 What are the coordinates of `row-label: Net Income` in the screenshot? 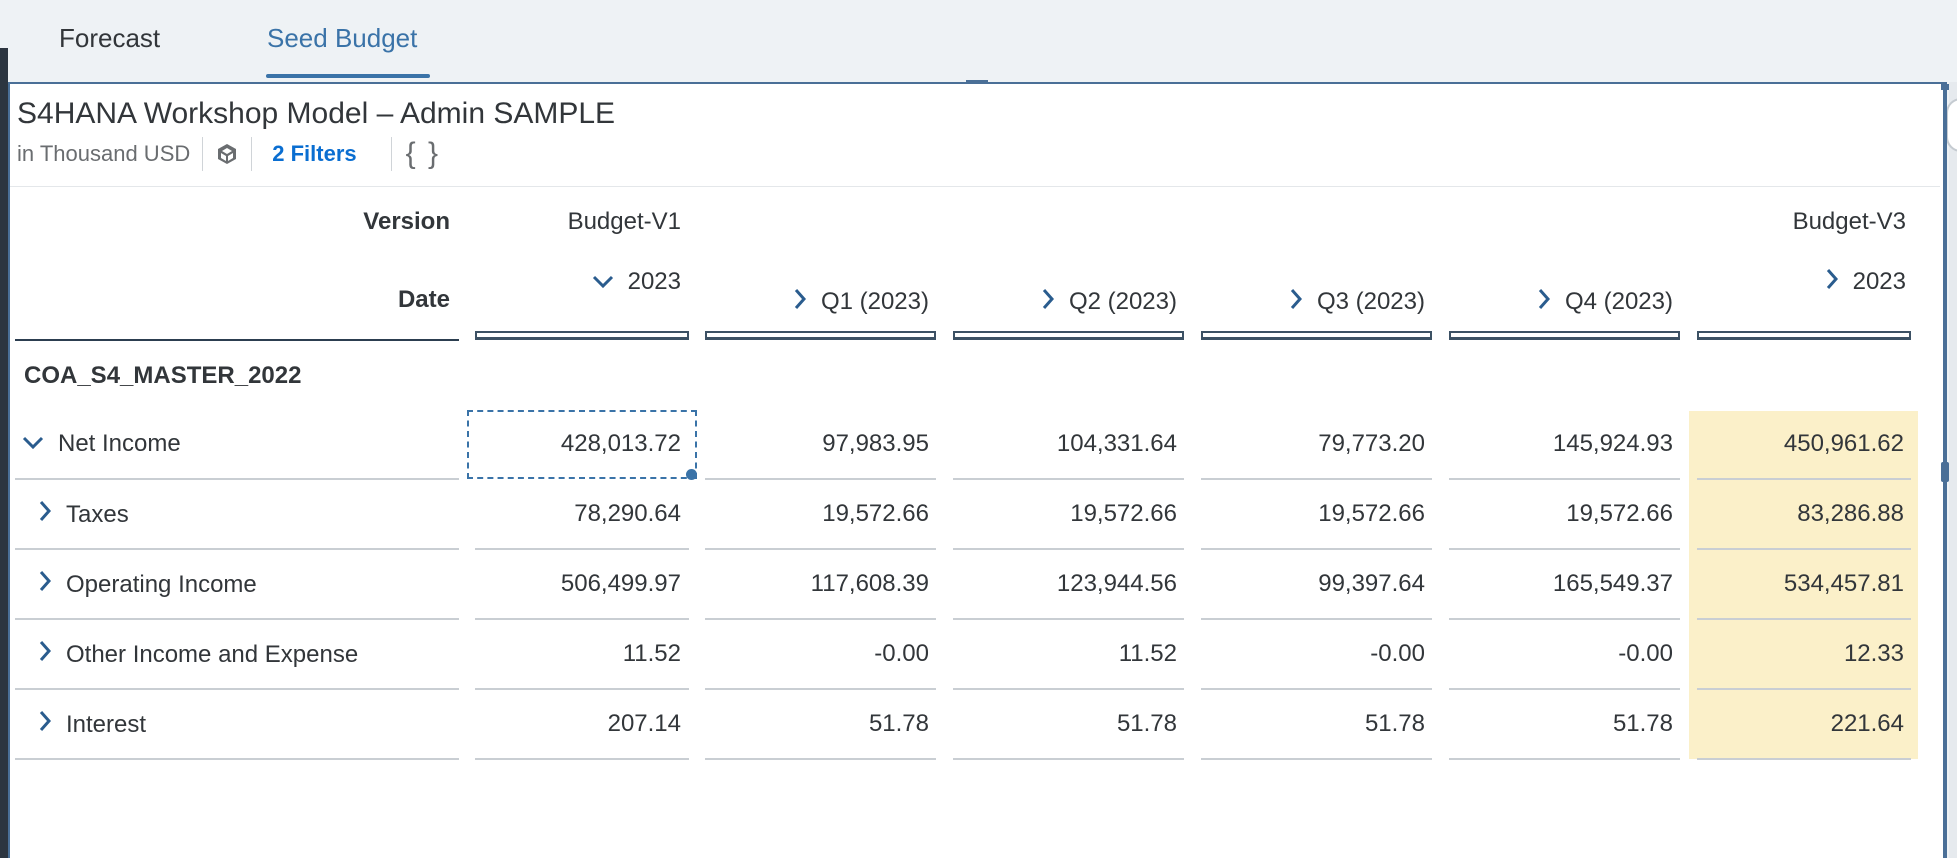 It's located at (119, 443).